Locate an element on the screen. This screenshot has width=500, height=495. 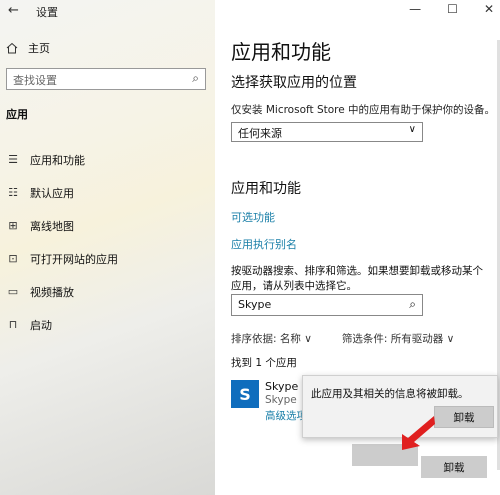
found-count: 找到 1 个应用 is located at coordinates (264, 363).